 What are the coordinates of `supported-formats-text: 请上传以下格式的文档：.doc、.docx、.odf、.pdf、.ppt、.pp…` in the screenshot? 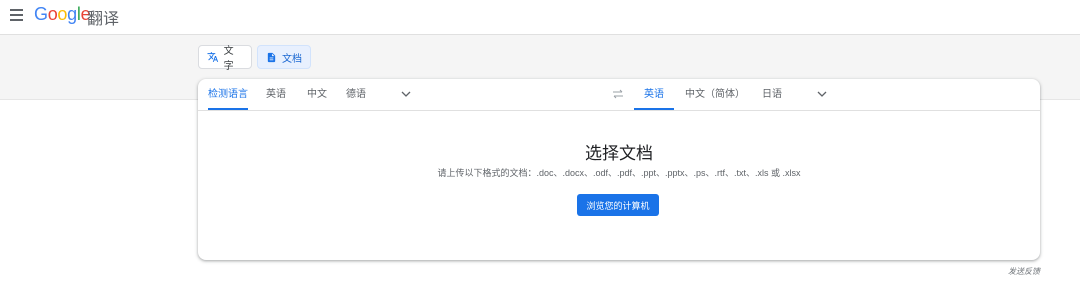 It's located at (619, 173).